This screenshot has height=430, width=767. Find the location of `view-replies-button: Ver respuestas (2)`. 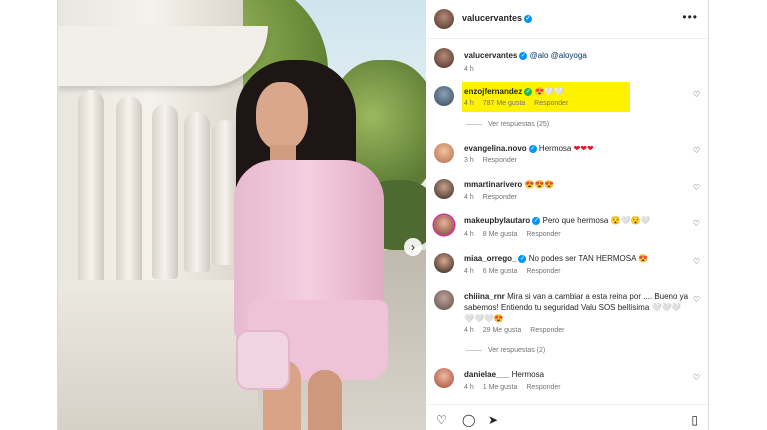

view-replies-button: Ver respuestas (2) is located at coordinates (505, 350).